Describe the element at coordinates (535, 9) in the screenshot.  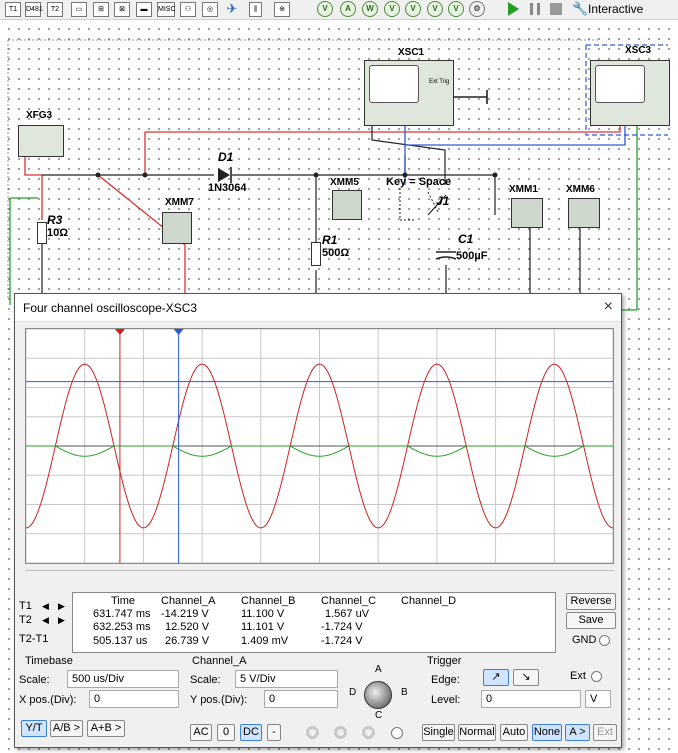
I see `pause-simulation-icon` at that location.